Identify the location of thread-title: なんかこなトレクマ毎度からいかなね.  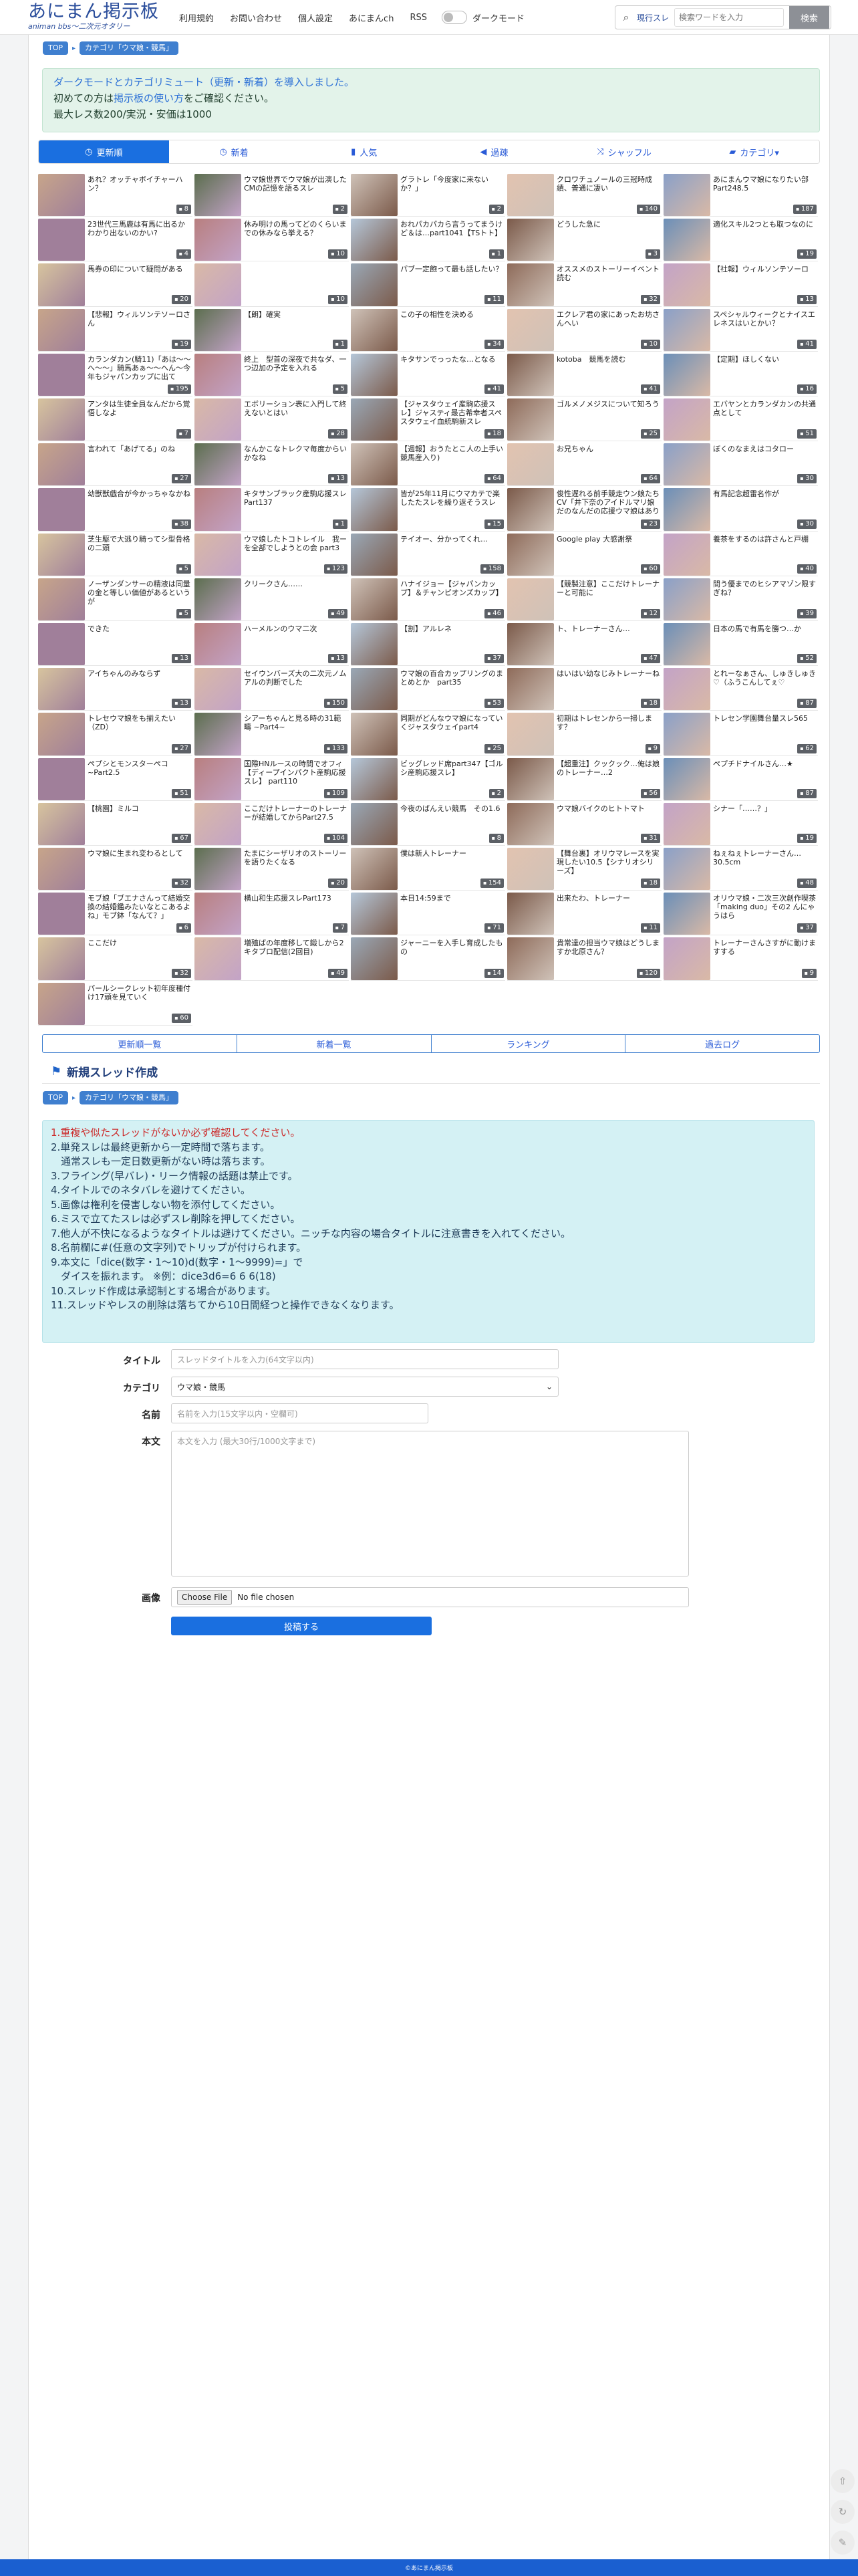
(295, 458).